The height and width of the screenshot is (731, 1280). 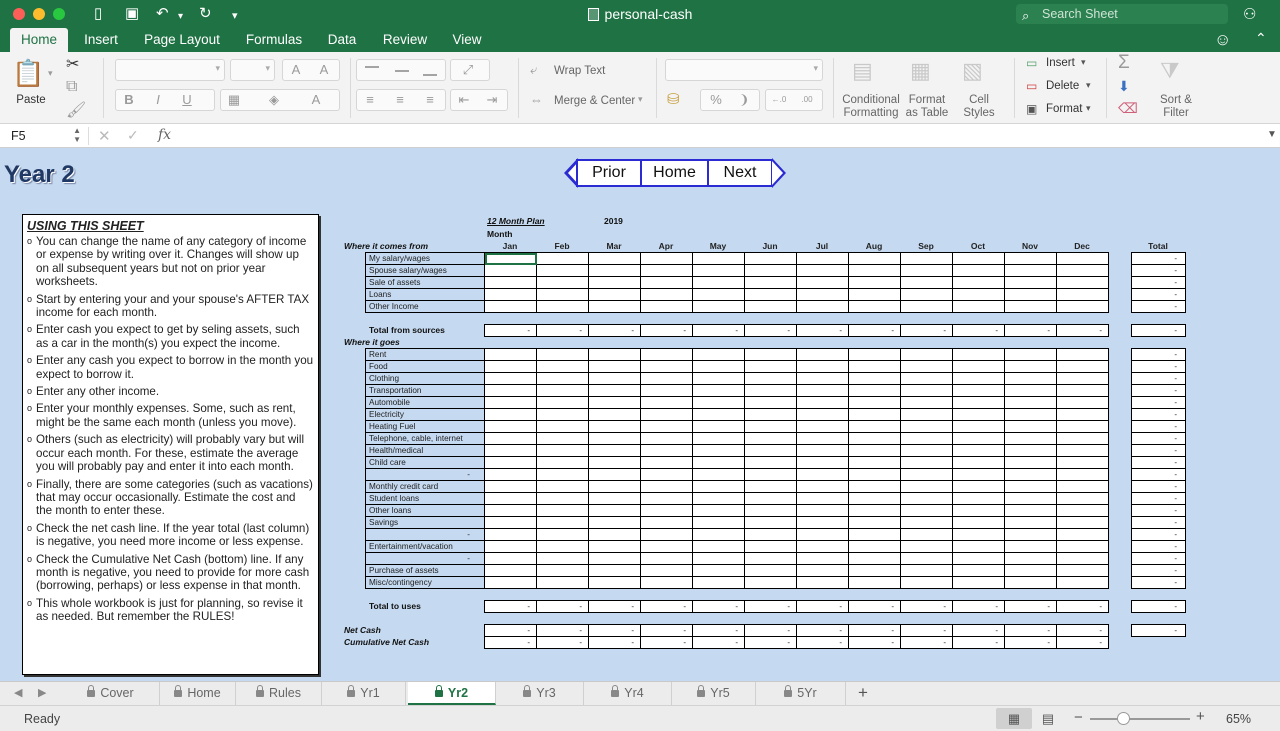 What do you see at coordinates (425, 402) in the screenshot?
I see `category-cell: Automobile` at bounding box center [425, 402].